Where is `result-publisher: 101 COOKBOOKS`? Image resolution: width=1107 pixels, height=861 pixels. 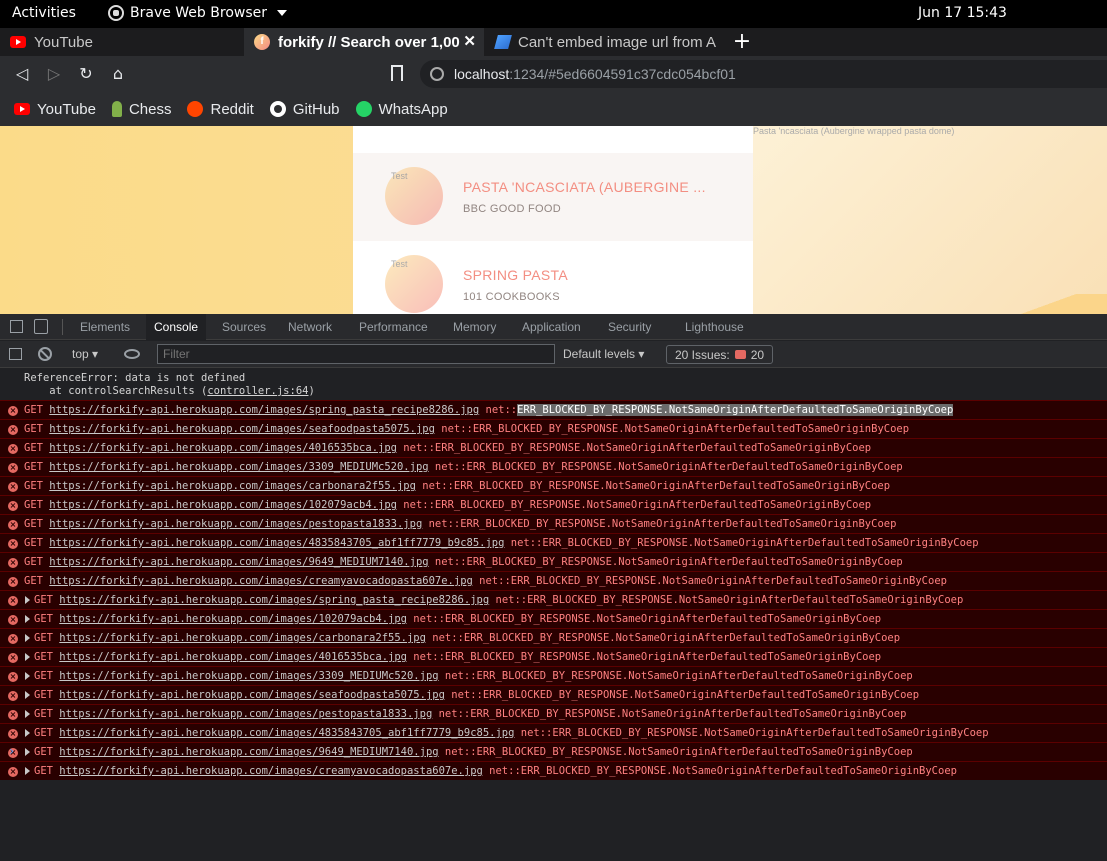
result-publisher: 101 COOKBOOKS is located at coordinates (511, 297).